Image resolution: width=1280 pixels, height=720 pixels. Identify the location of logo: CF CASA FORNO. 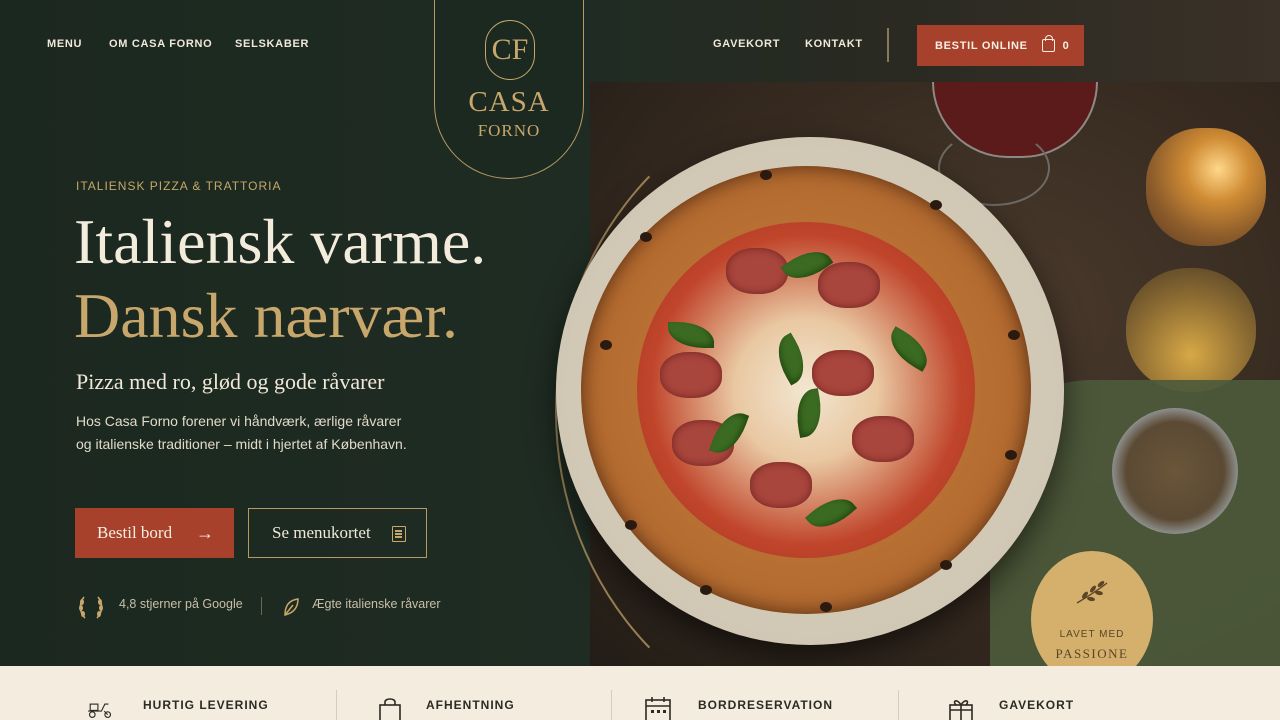
(509, 89).